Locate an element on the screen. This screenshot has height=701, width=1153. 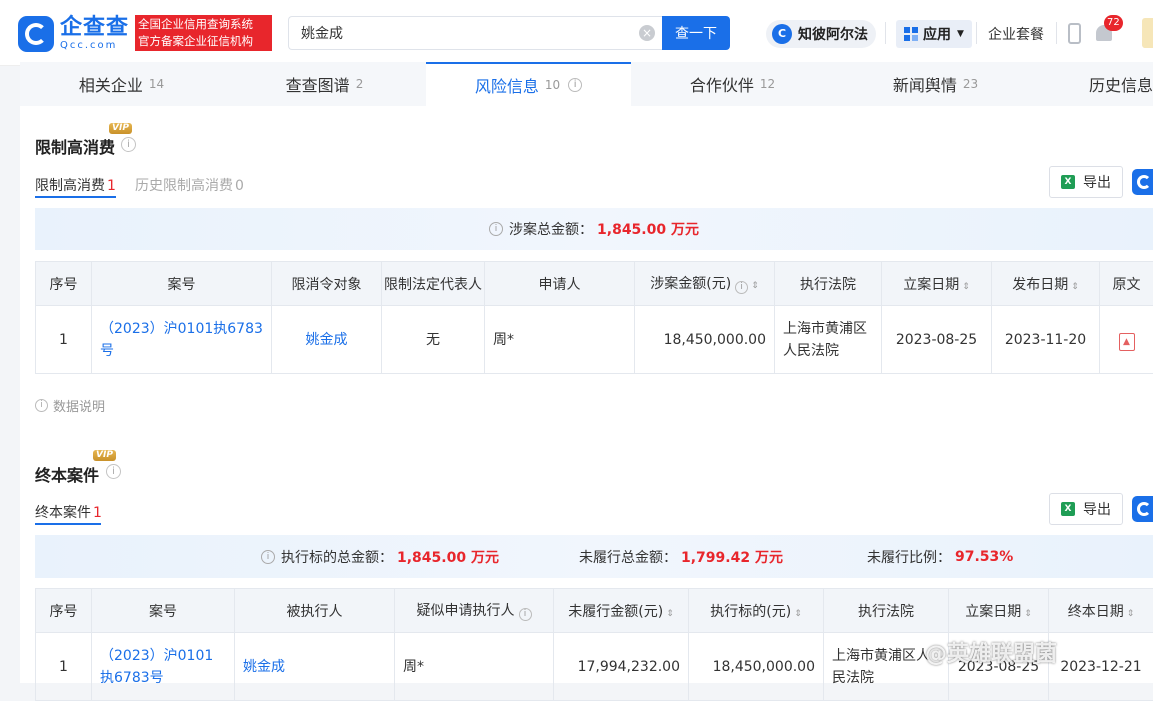
cell-original: ▲ is located at coordinates (1126, 340).